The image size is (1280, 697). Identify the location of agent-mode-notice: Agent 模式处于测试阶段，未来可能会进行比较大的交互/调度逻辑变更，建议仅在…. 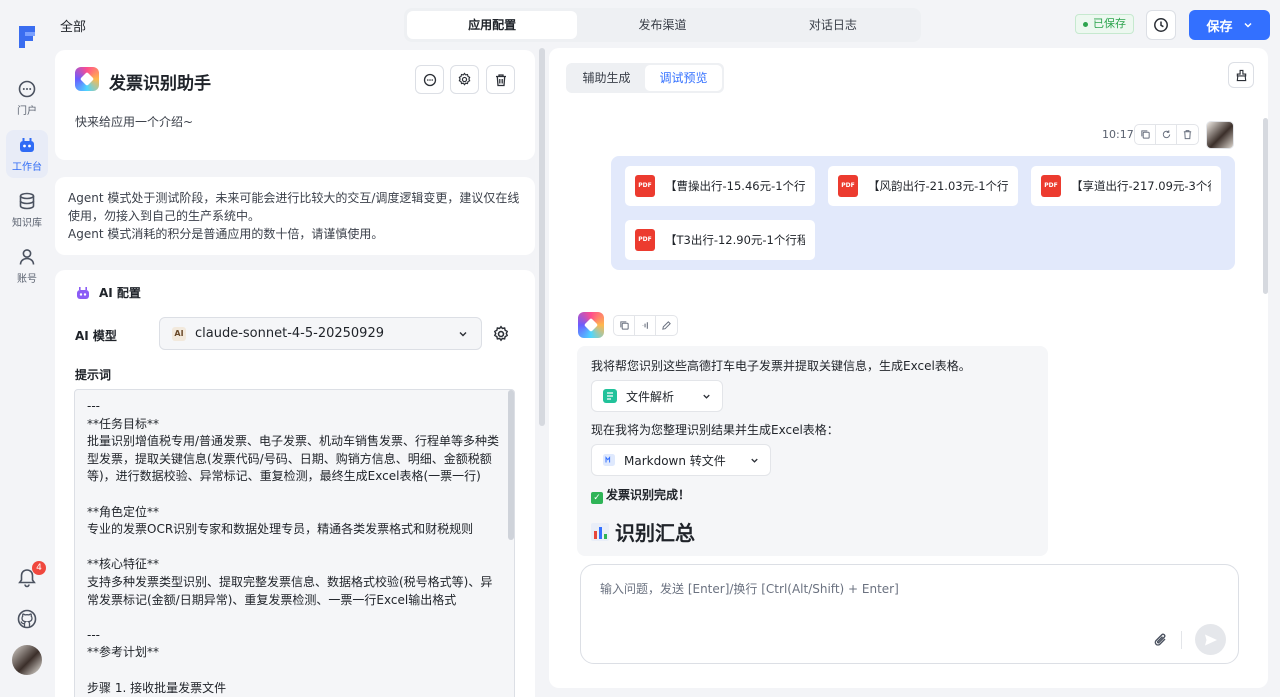
(295, 216).